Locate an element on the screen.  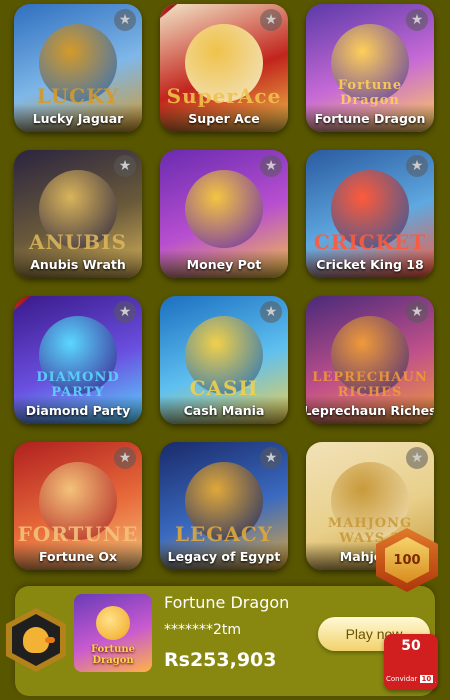
game-name: Anubis Wrath is located at coordinates (78, 264).